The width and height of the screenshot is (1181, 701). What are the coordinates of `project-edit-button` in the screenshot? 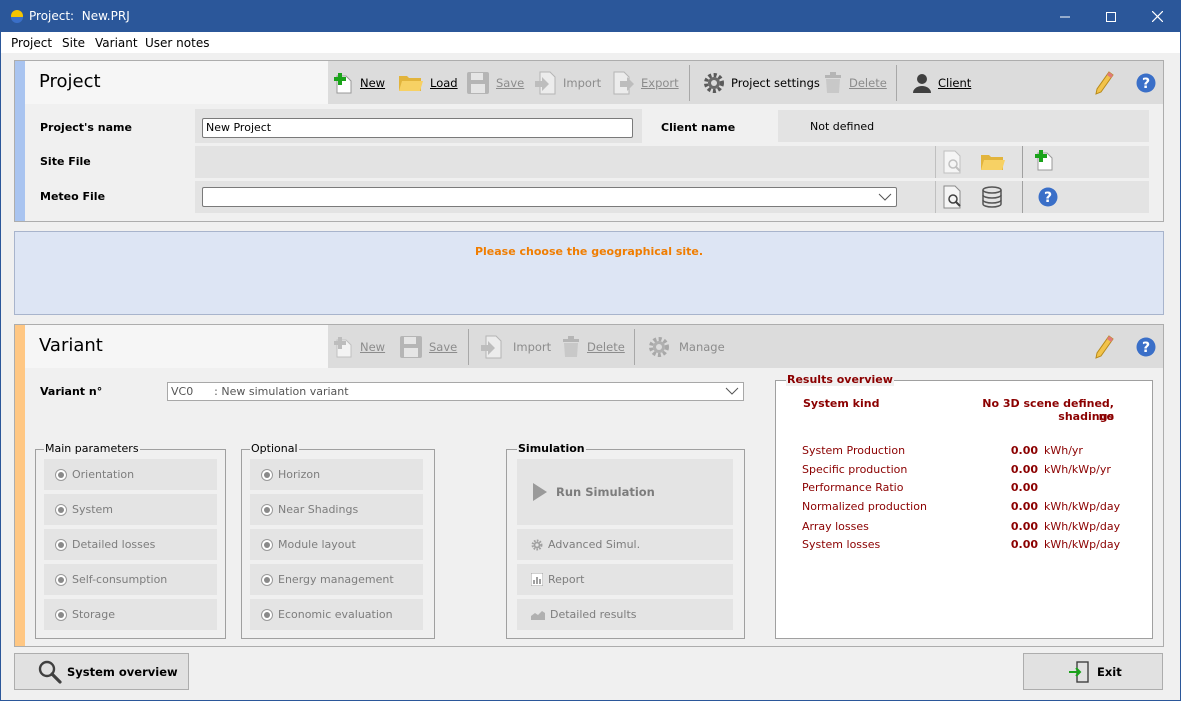 It's located at (1104, 82).